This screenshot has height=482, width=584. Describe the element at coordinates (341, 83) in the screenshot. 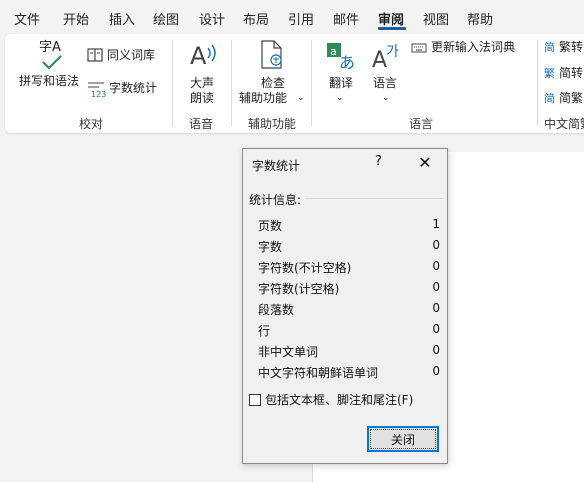

I see `translate-label: 翻译` at that location.